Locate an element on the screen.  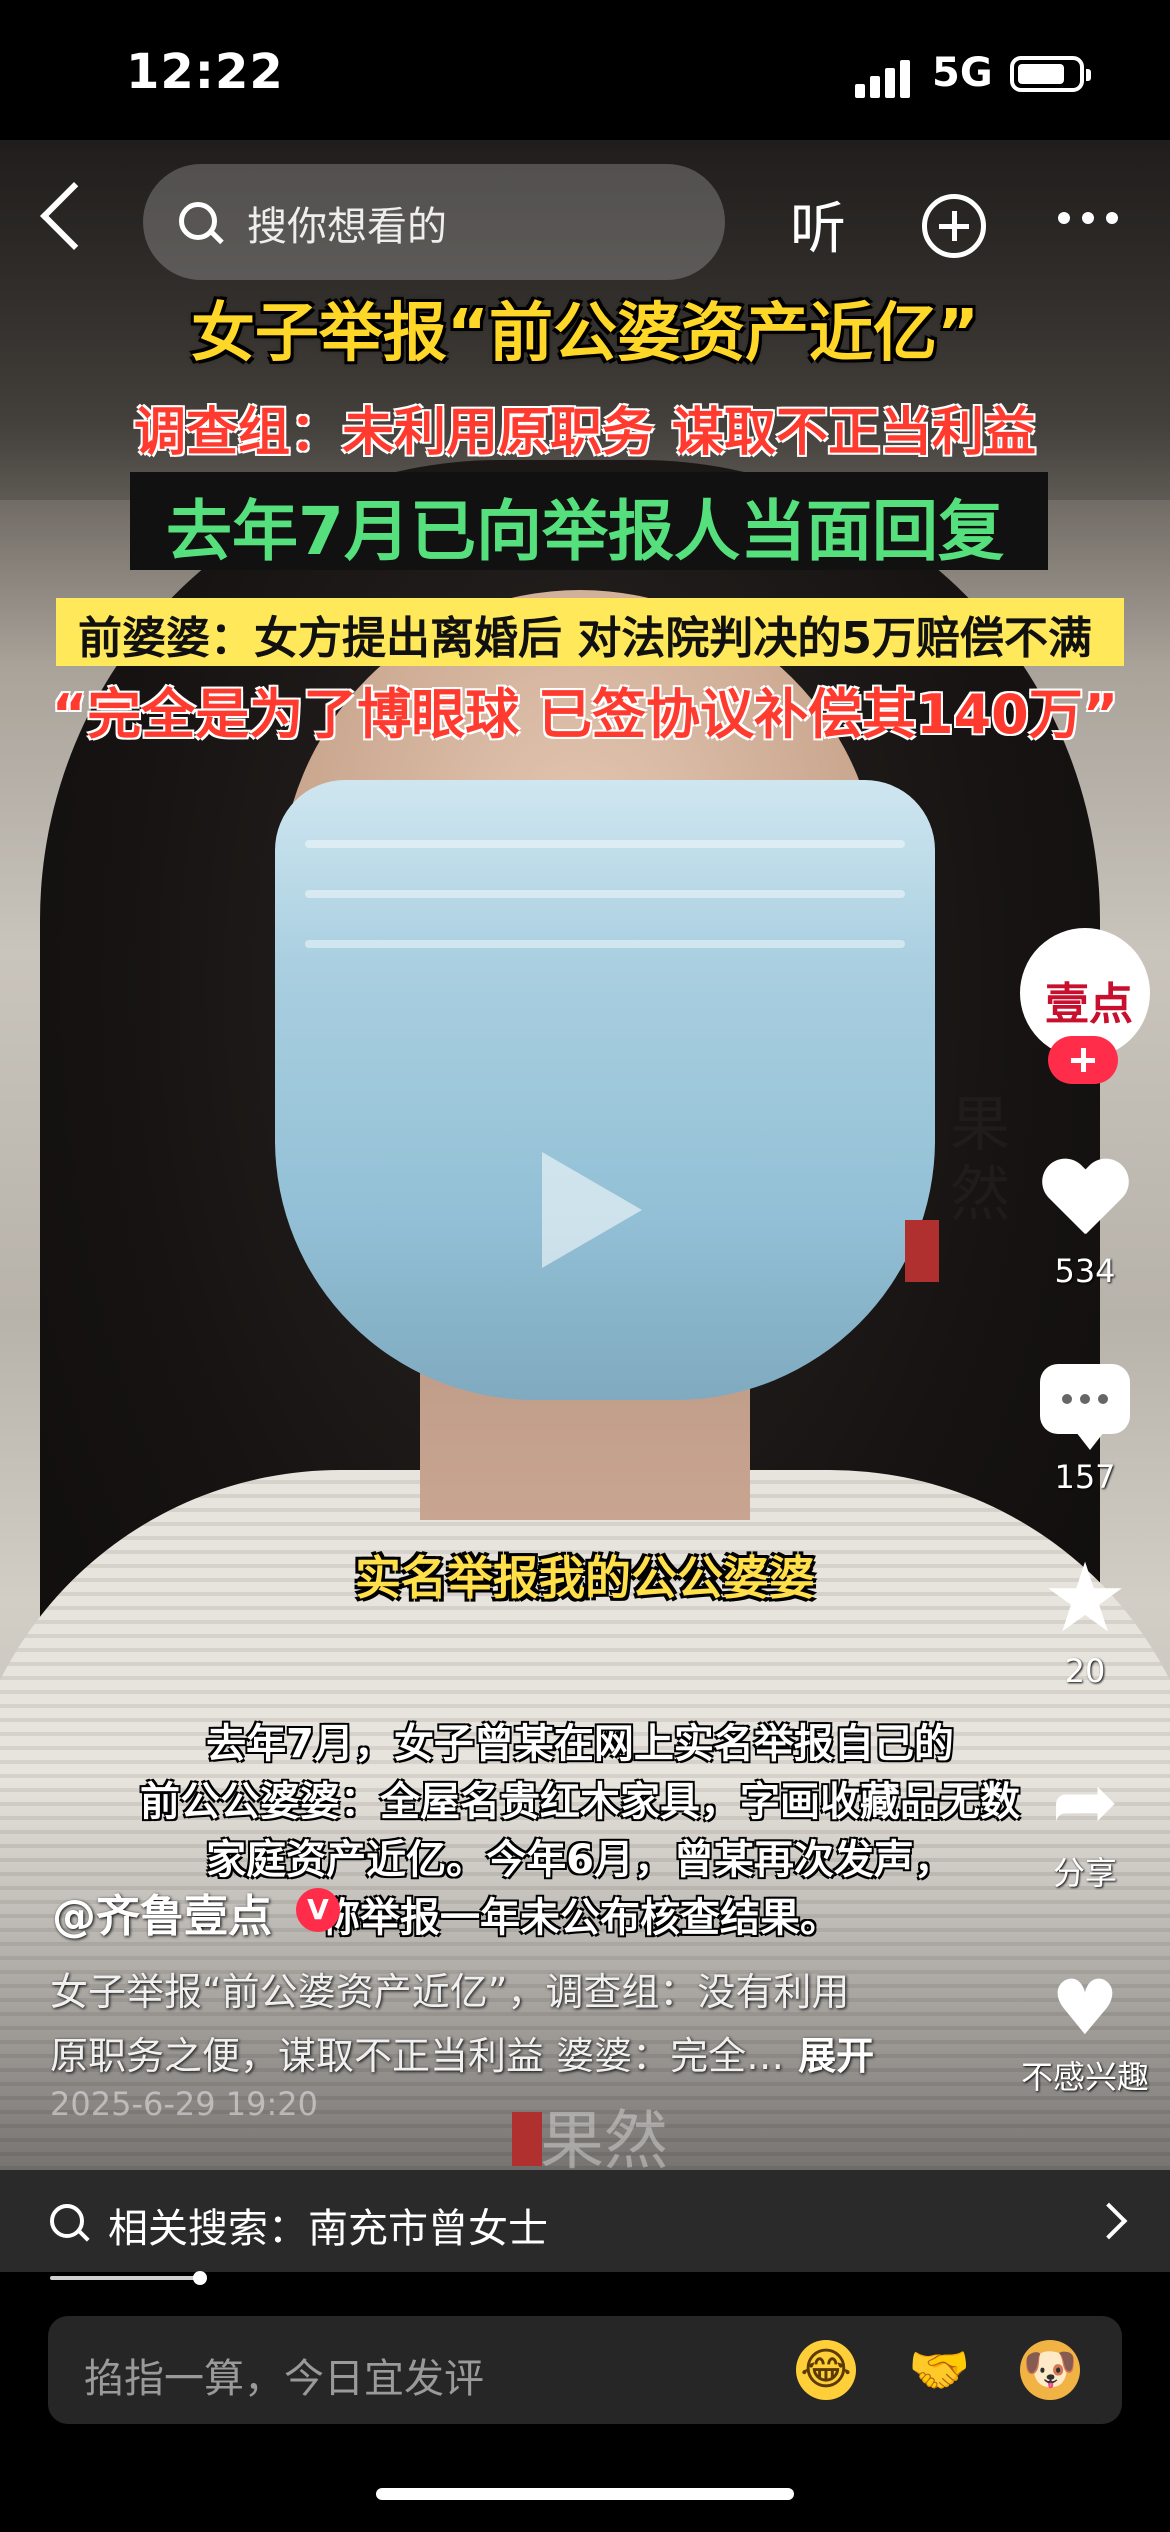
search-placeholder: 搜你想看的 is located at coordinates (347, 227).